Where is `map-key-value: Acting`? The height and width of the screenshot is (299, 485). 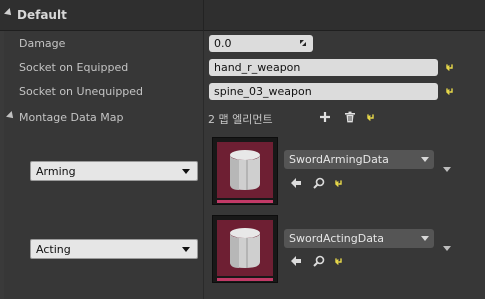
map-key-value: Acting is located at coordinates (53, 249).